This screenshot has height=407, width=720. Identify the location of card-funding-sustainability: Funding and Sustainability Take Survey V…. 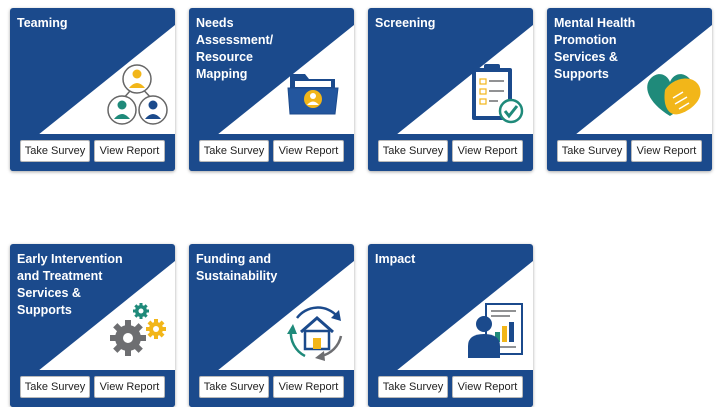
(271, 325).